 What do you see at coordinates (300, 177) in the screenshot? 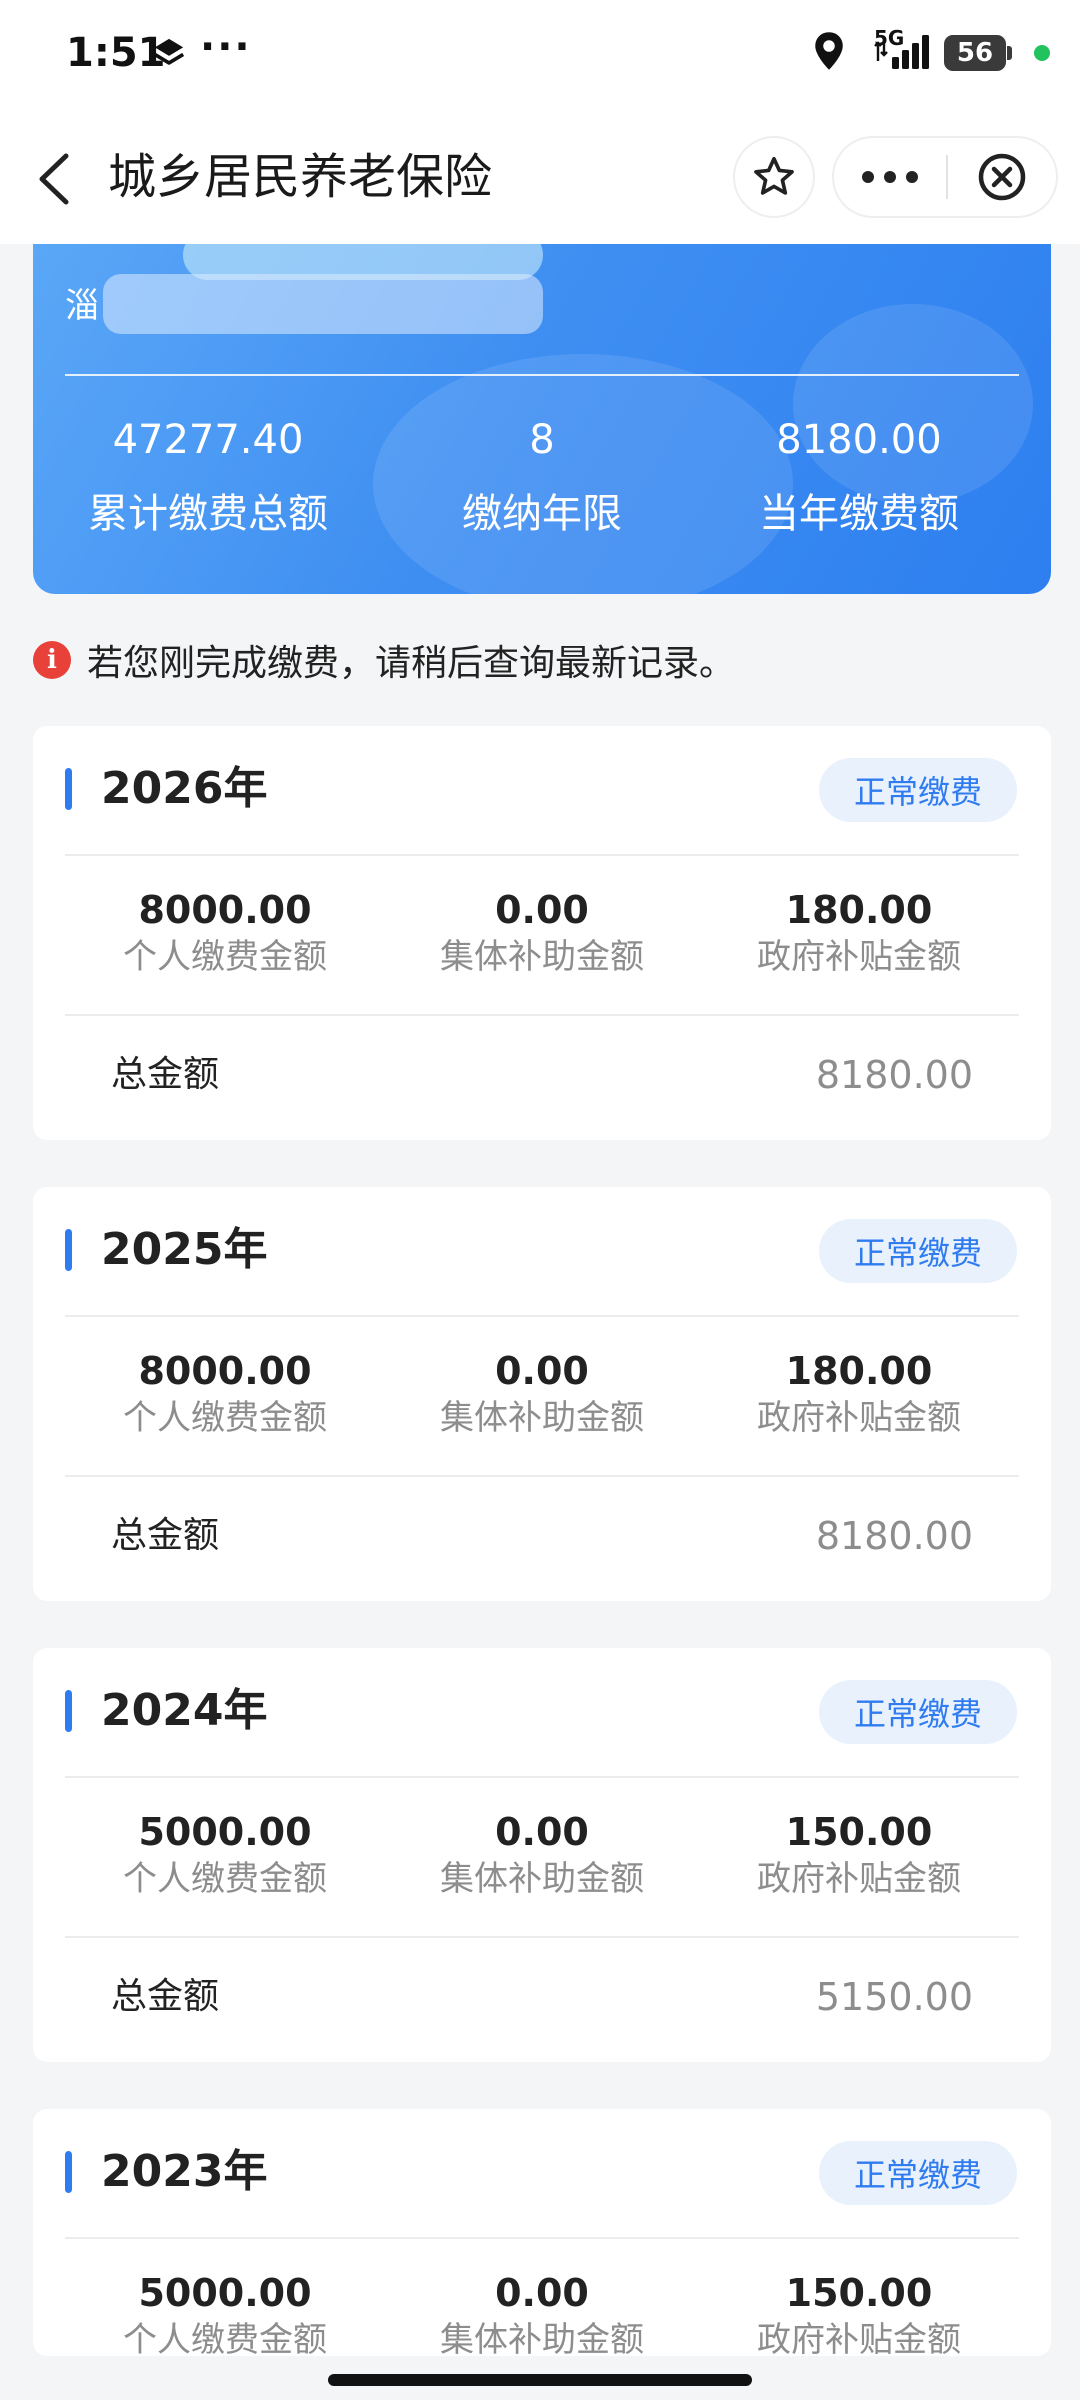
I see `page-title: 城乡居民养老保险` at bounding box center [300, 177].